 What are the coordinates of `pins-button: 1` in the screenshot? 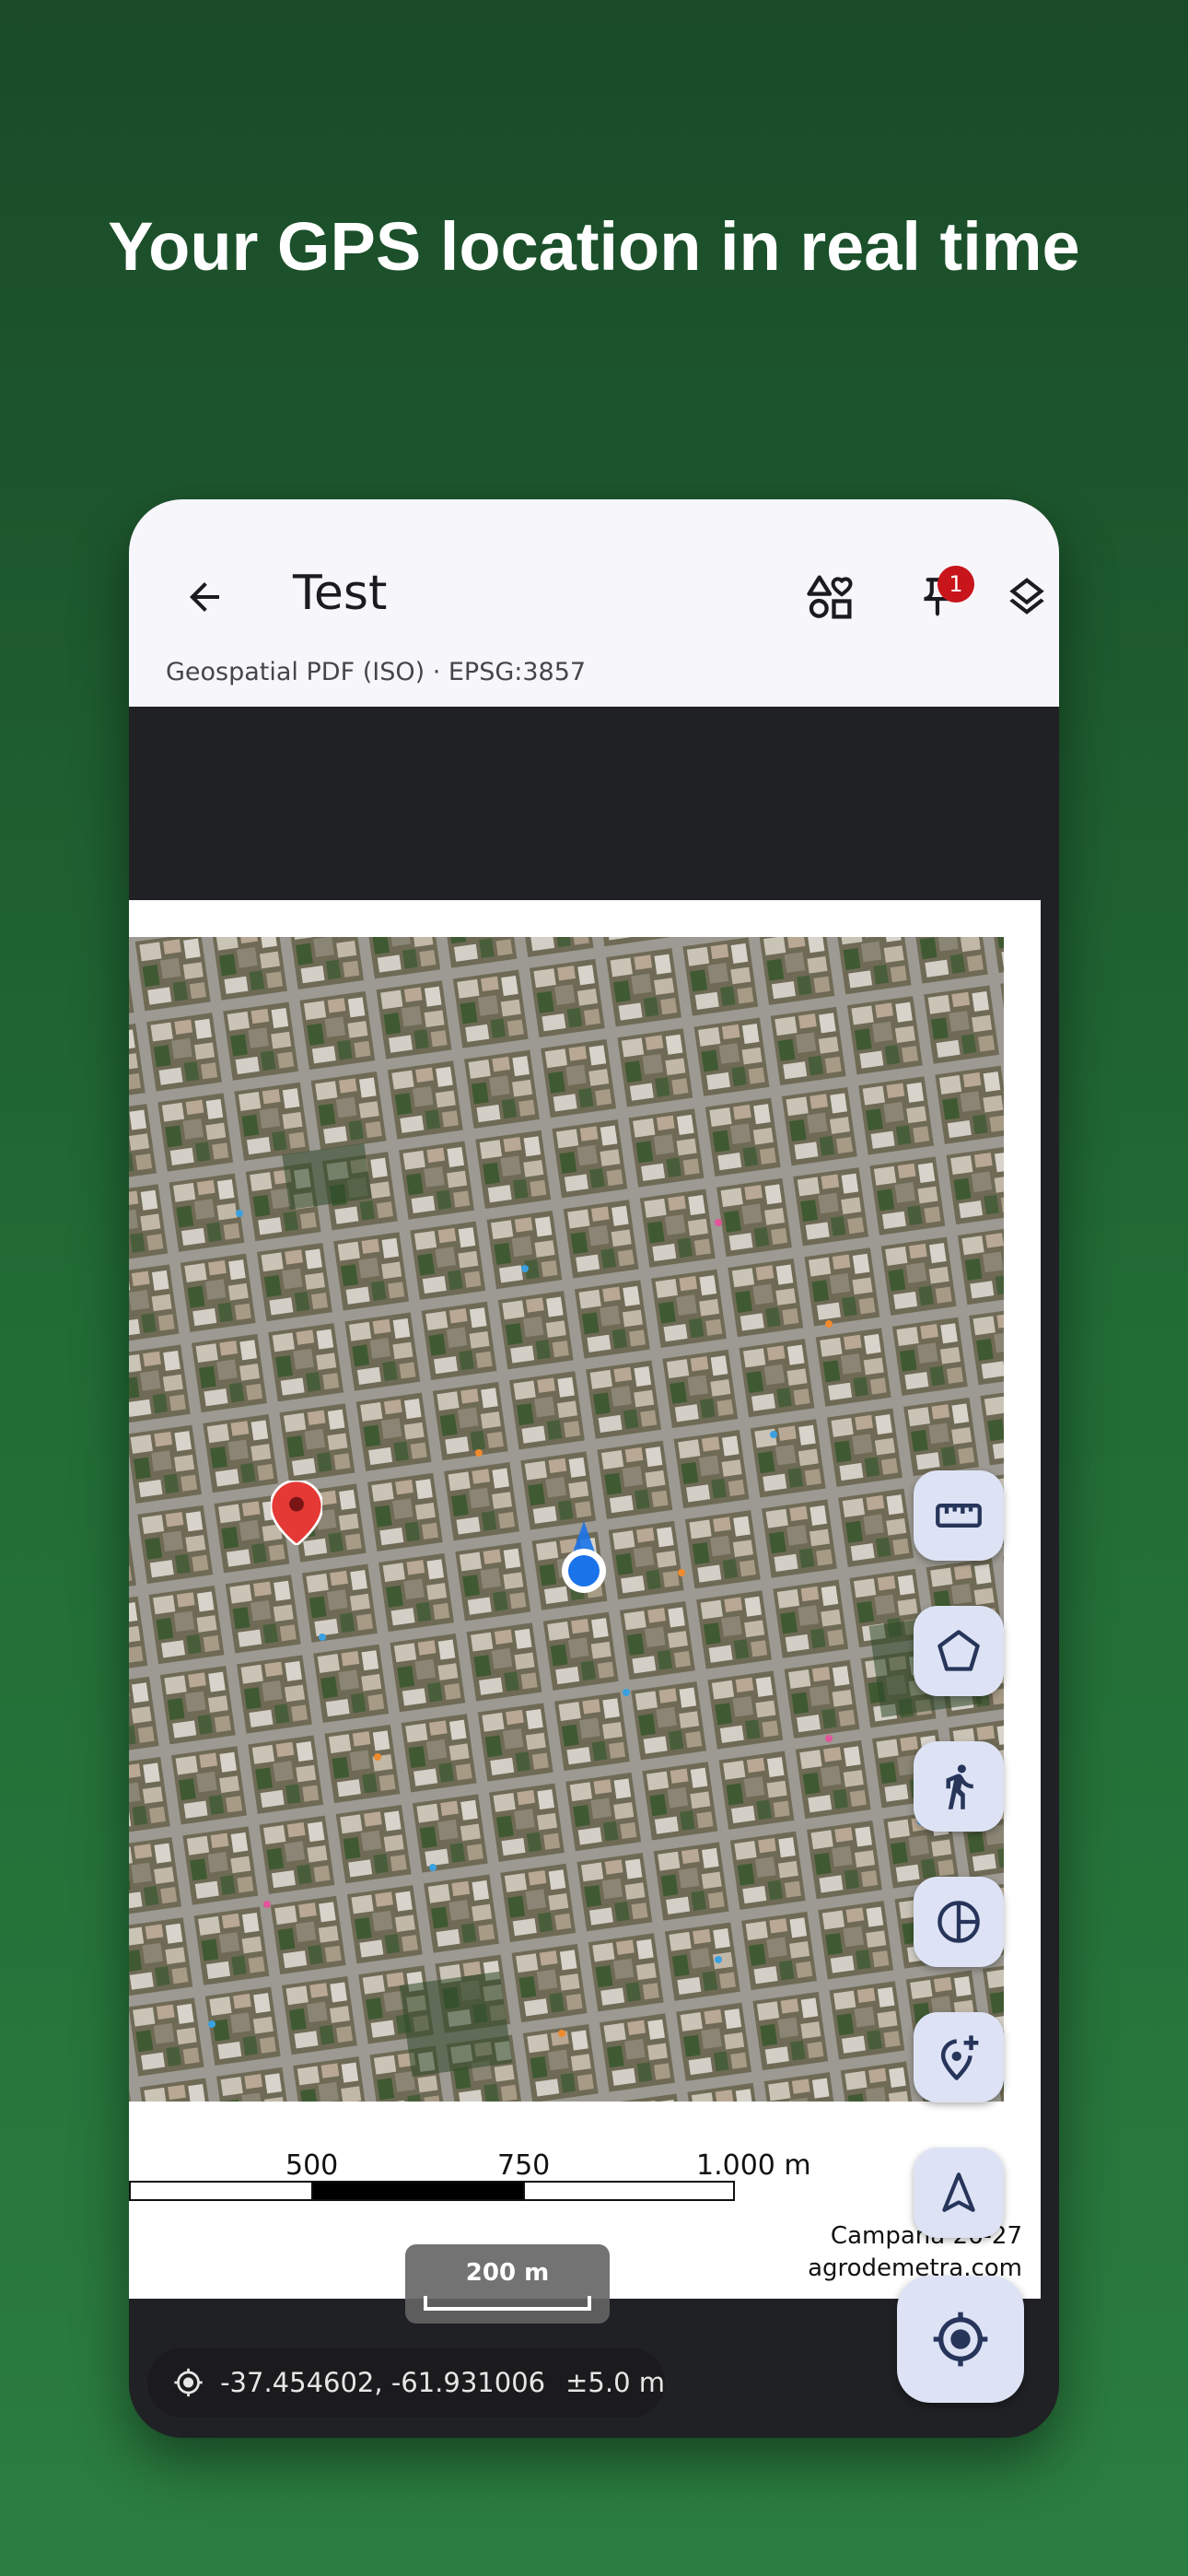 It's located at (937, 597).